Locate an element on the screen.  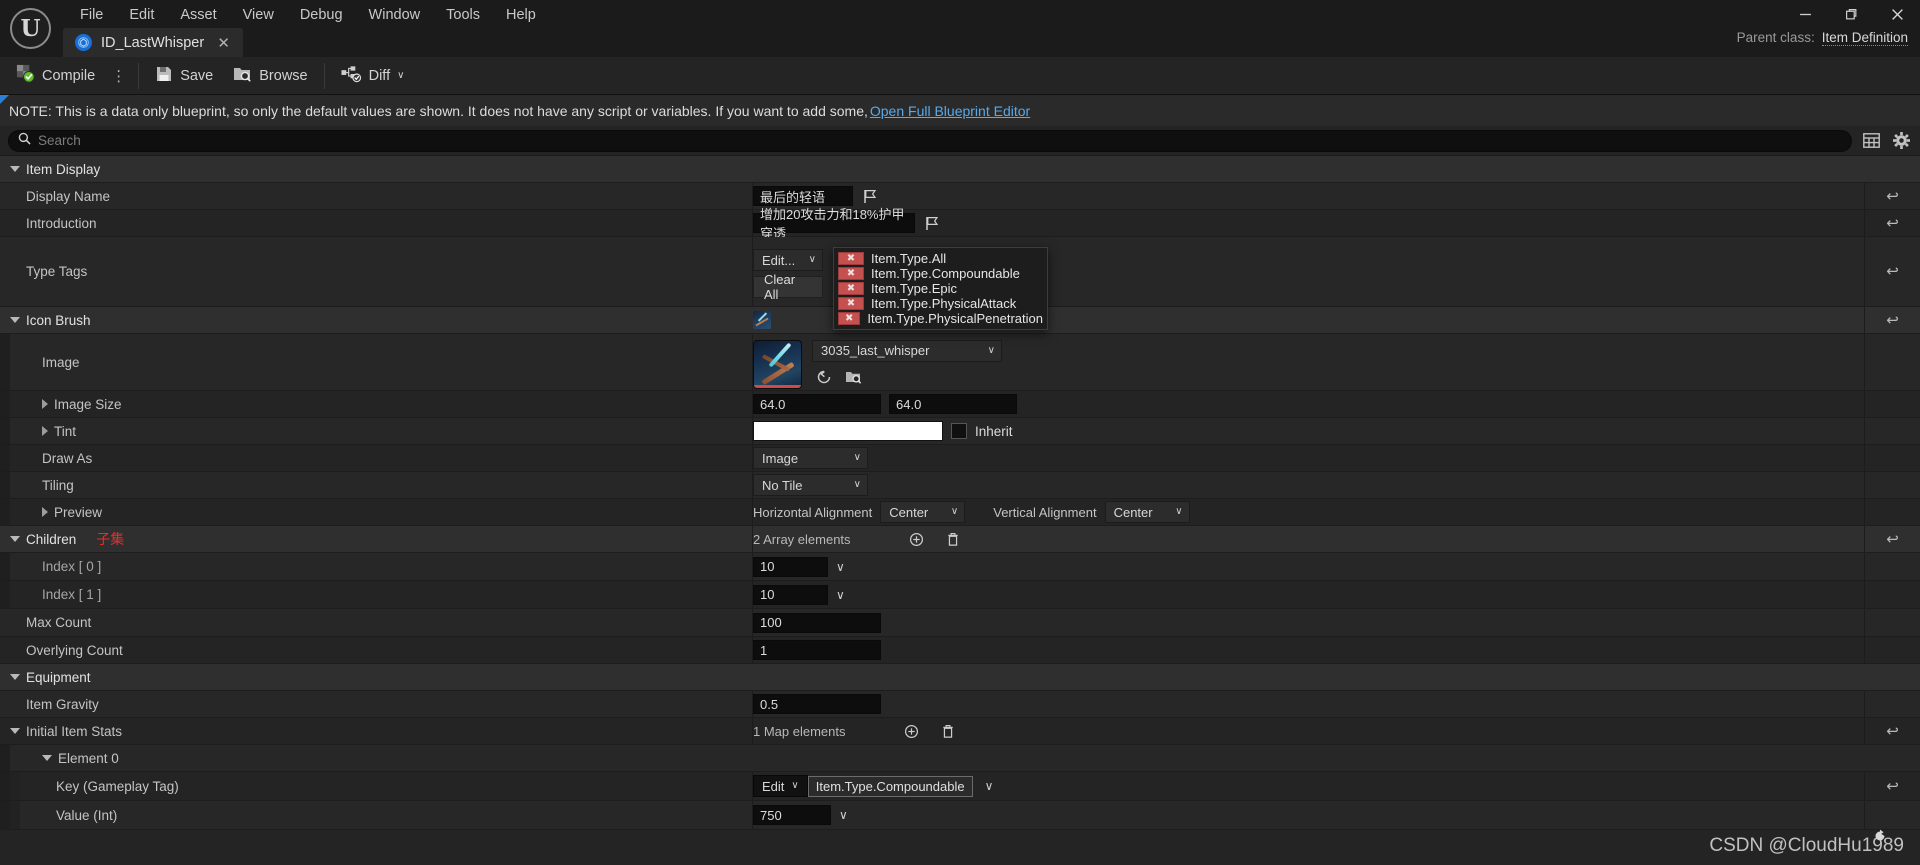
delete-array-icon is located at coordinates (953, 539).